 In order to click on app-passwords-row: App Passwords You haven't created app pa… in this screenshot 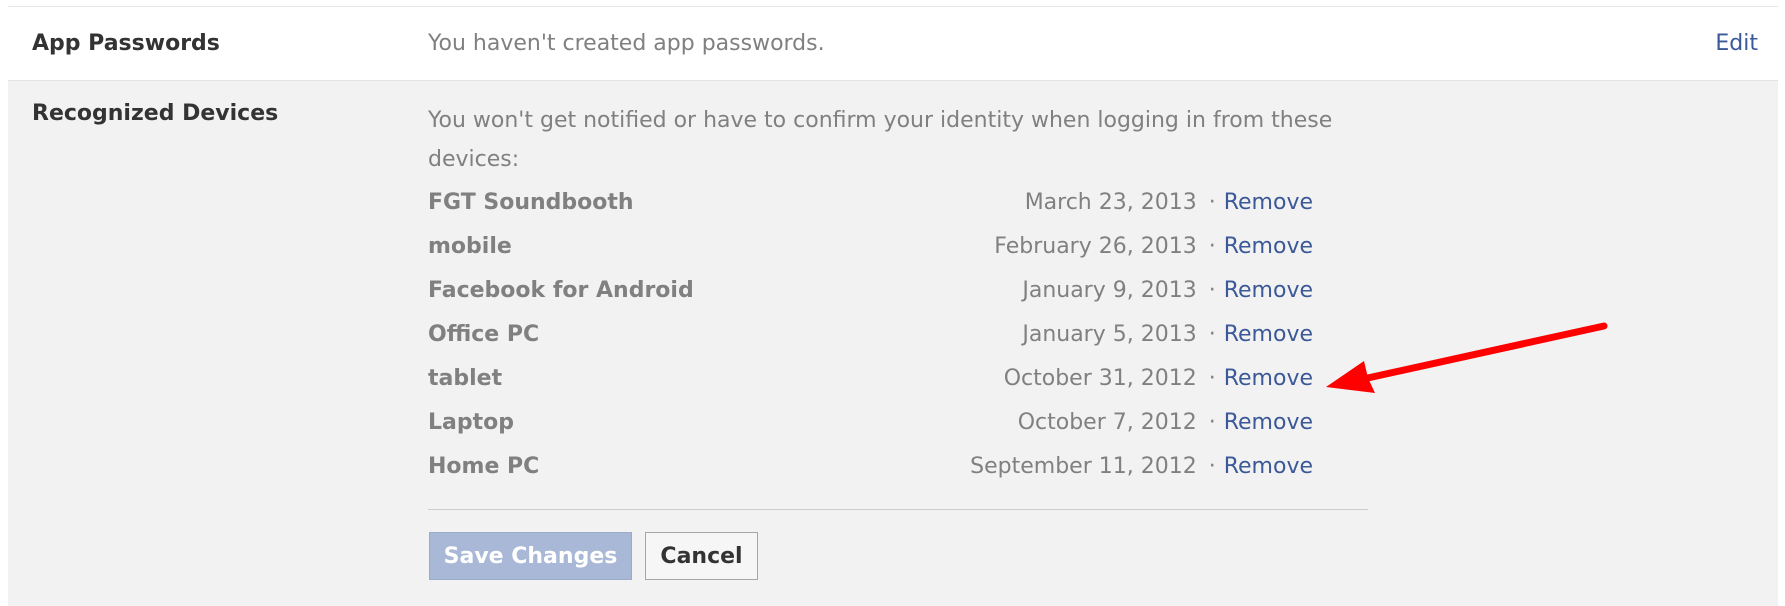, I will do `click(893, 44)`.